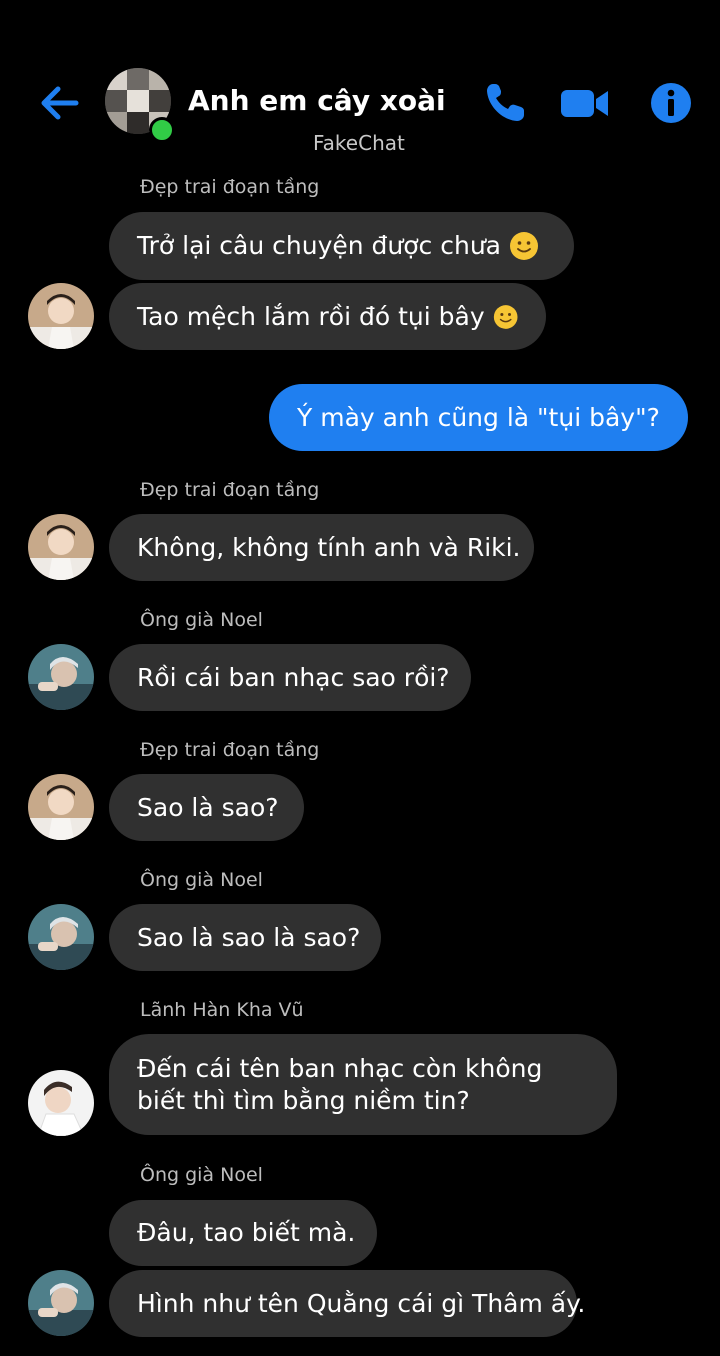  I want to click on phone-icon, so click(505, 103).